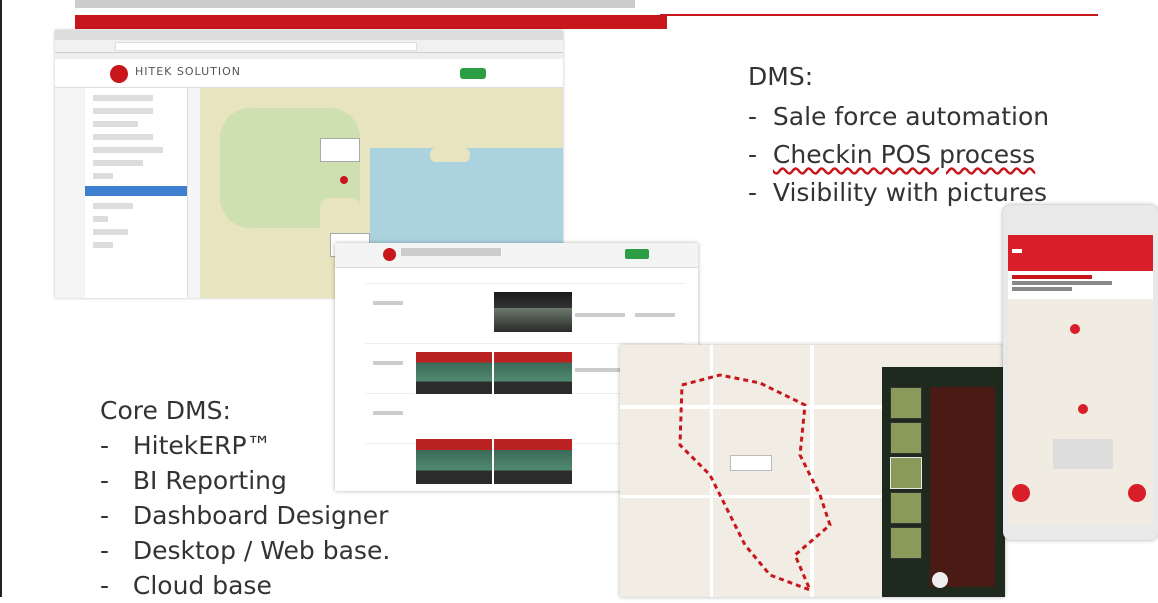 The width and height of the screenshot is (1158, 603). Describe the element at coordinates (165, 410) in the screenshot. I see `core-heading: Core DMS:` at that location.